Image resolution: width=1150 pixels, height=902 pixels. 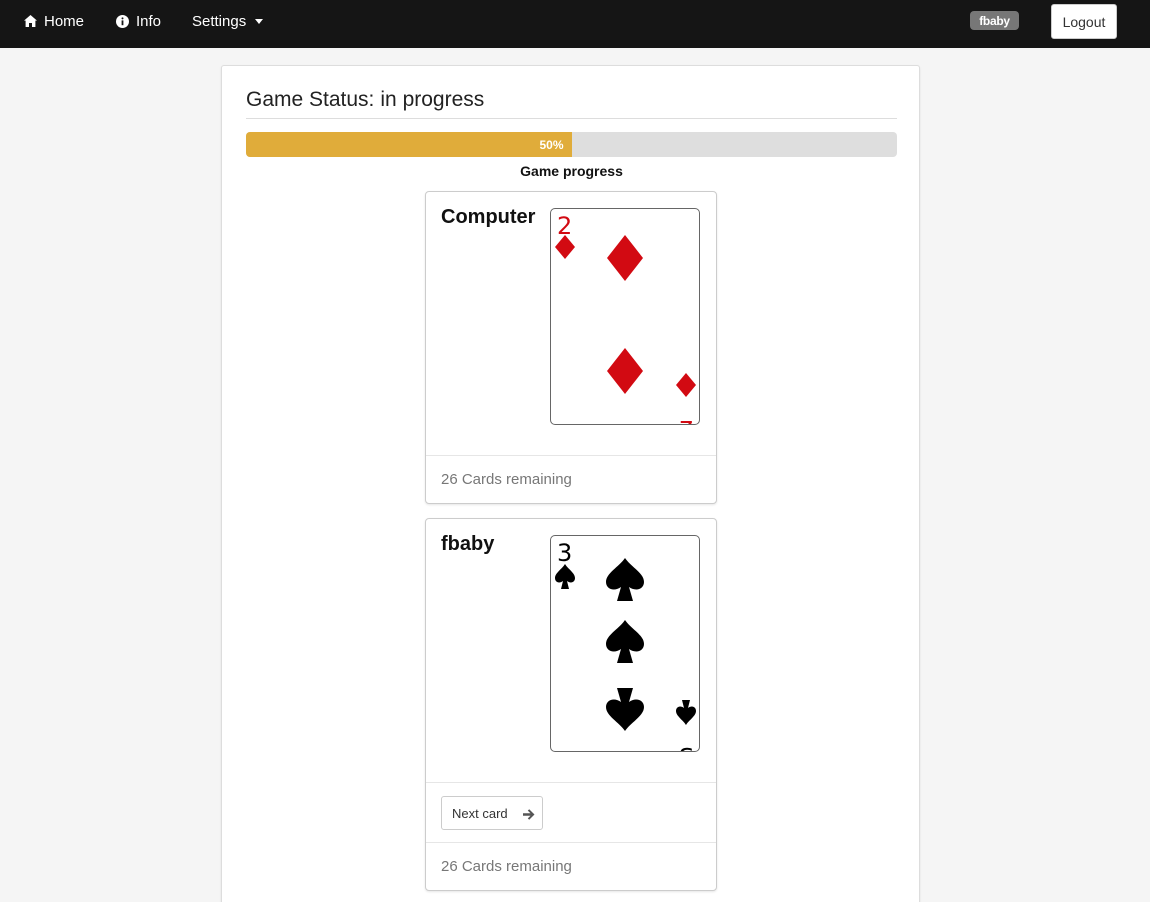 I want to click on computer-player-panel: Computer 2 2 26 Cards remaining, so click(x=571, y=347).